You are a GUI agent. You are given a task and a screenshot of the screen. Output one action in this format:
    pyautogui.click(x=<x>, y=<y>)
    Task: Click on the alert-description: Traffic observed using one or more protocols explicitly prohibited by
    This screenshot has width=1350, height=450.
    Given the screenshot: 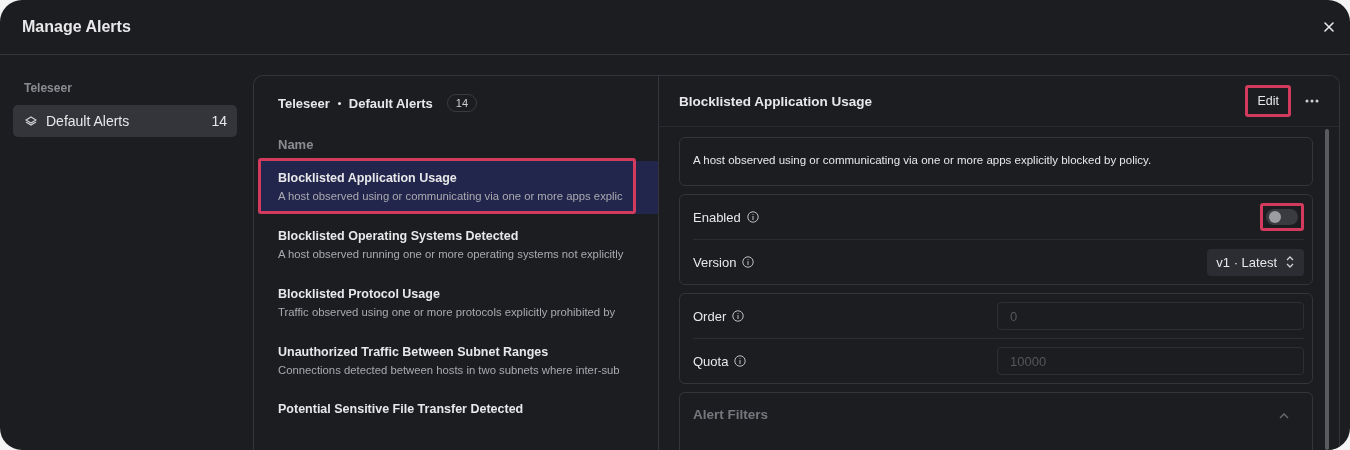 What is the action you would take?
    pyautogui.click(x=447, y=311)
    